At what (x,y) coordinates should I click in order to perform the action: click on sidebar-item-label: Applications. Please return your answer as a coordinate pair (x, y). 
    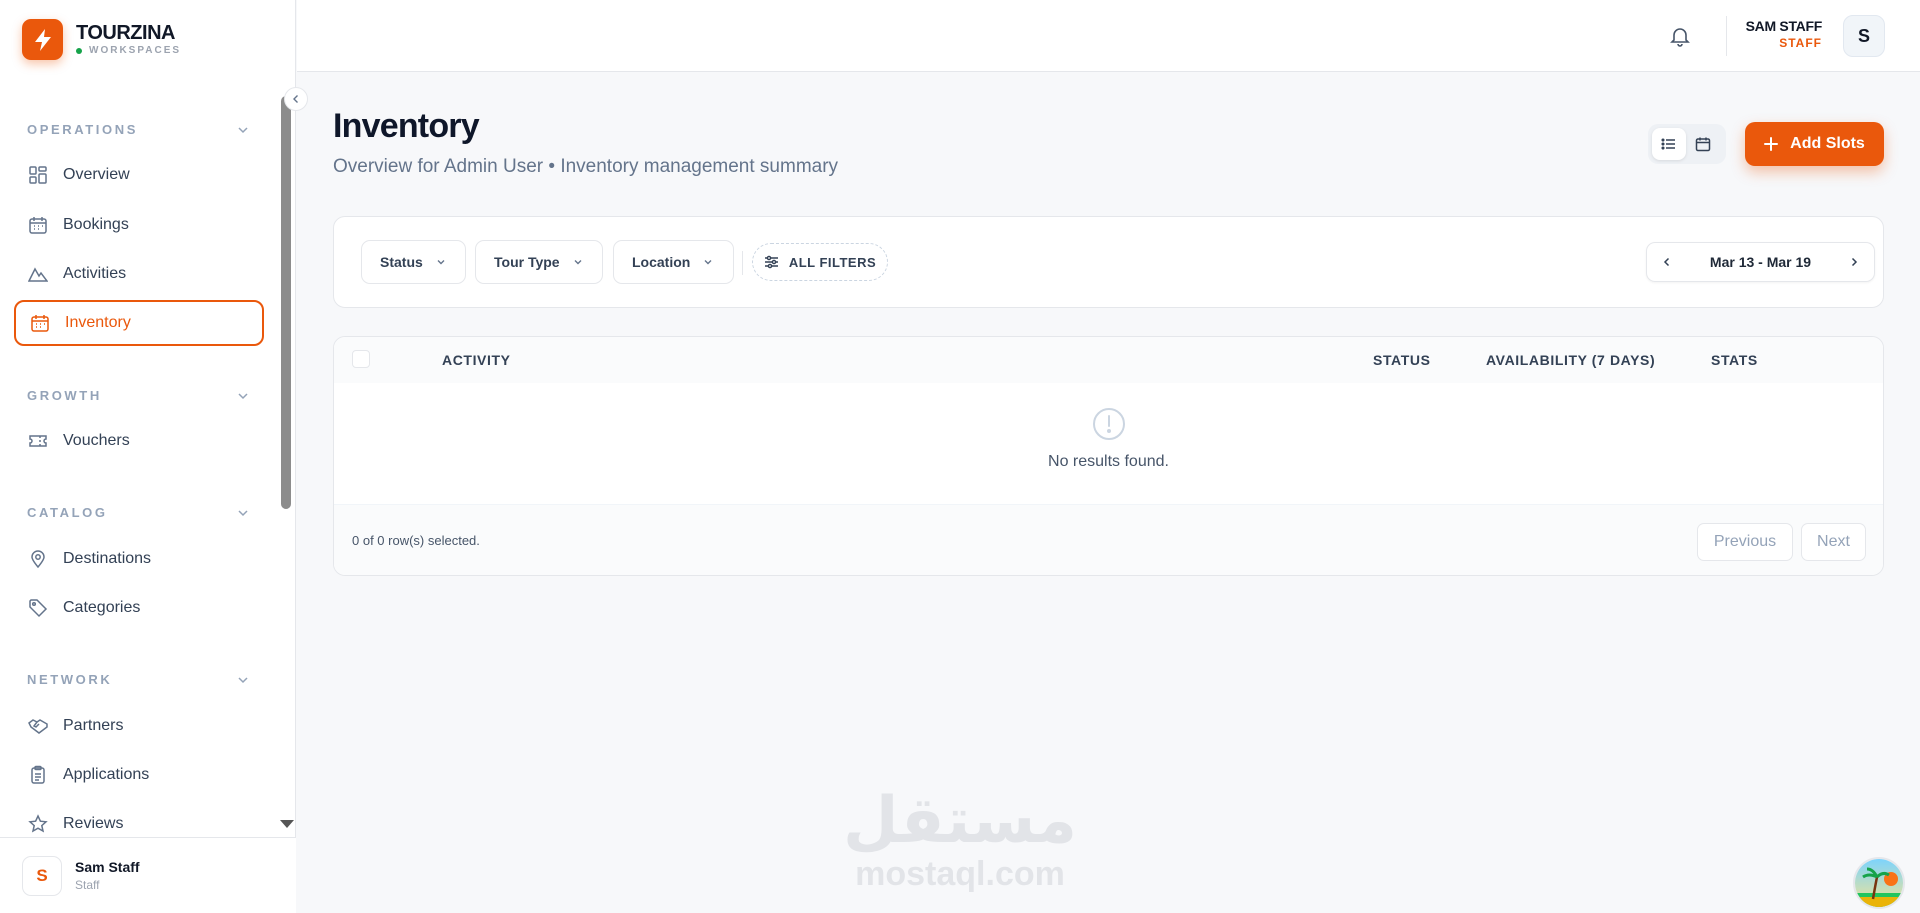
    Looking at the image, I should click on (106, 774).